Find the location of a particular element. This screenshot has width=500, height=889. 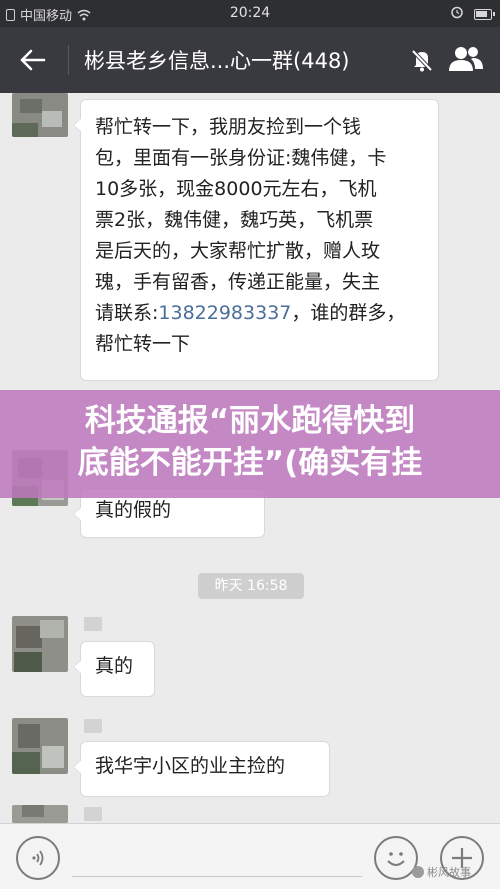

chat-header: 彬县老乡信息...心一群(448) is located at coordinates (250, 60).